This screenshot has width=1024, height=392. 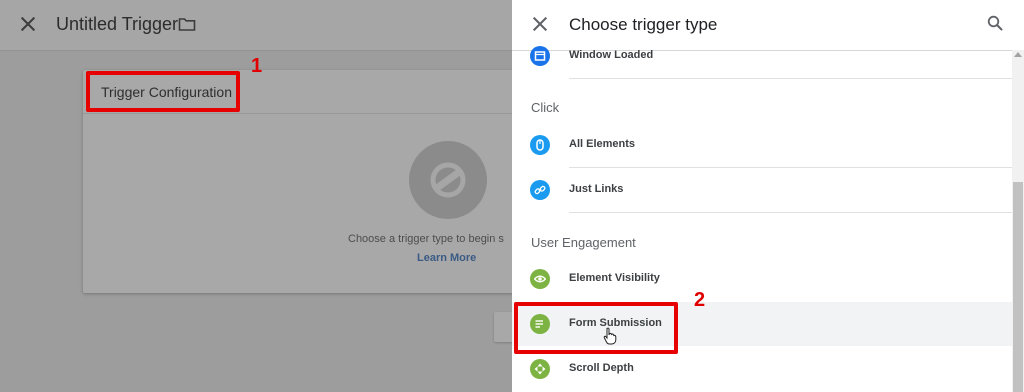 I want to click on category-click: Click, so click(x=545, y=107).